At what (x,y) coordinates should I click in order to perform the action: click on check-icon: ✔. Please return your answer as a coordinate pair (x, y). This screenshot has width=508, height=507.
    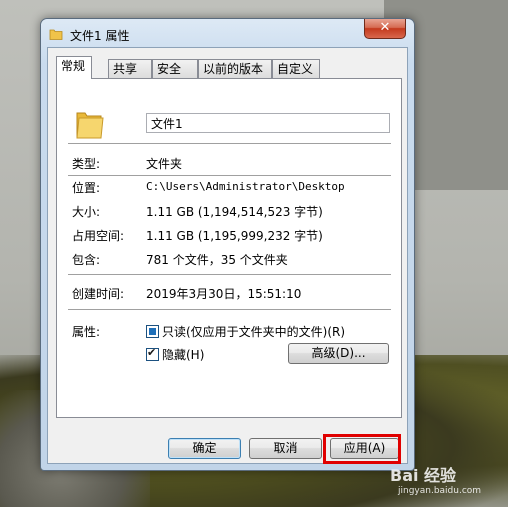
    Looking at the image, I should click on (152, 352).